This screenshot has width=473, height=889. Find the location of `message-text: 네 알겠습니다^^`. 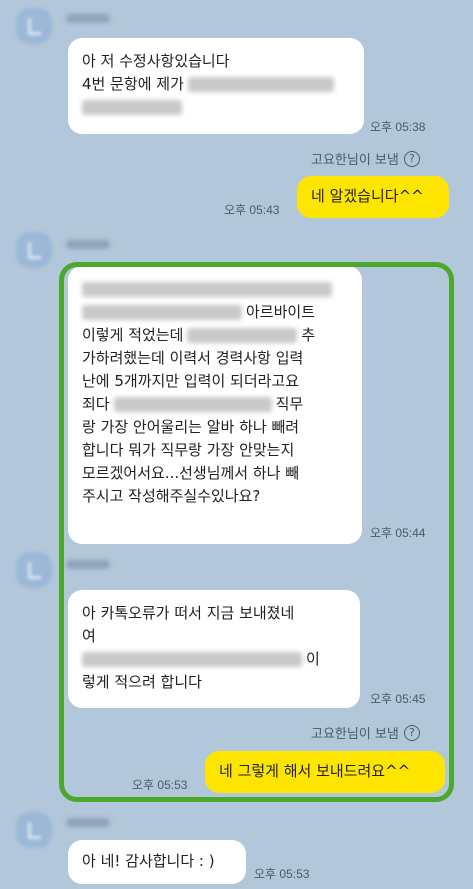

message-text: 네 알겠습니다^^ is located at coordinates (367, 196).